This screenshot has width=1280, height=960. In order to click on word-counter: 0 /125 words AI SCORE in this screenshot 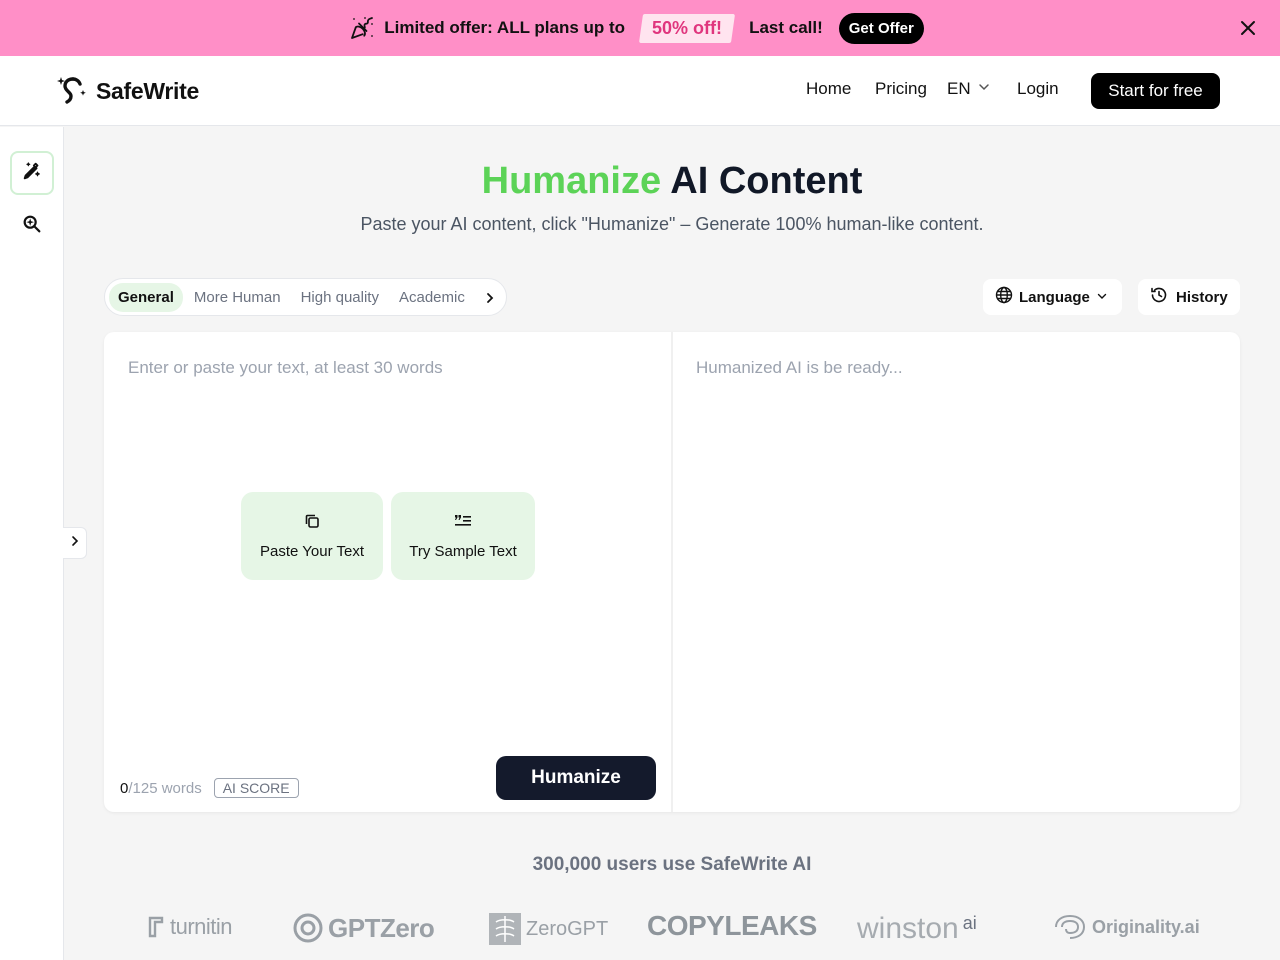, I will do `click(209, 788)`.